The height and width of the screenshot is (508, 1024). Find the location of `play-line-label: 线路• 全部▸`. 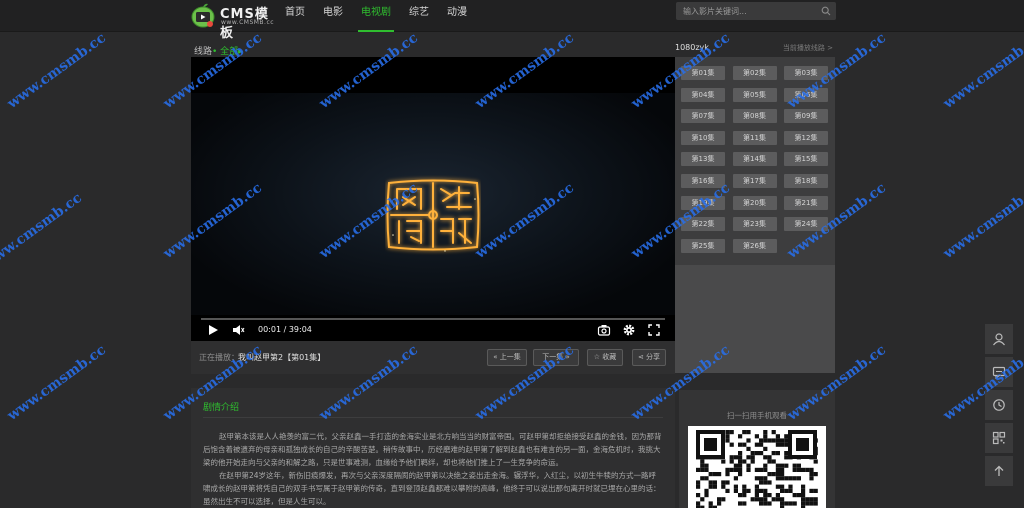

play-line-label: 线路• 全部▸ is located at coordinates (218, 50).